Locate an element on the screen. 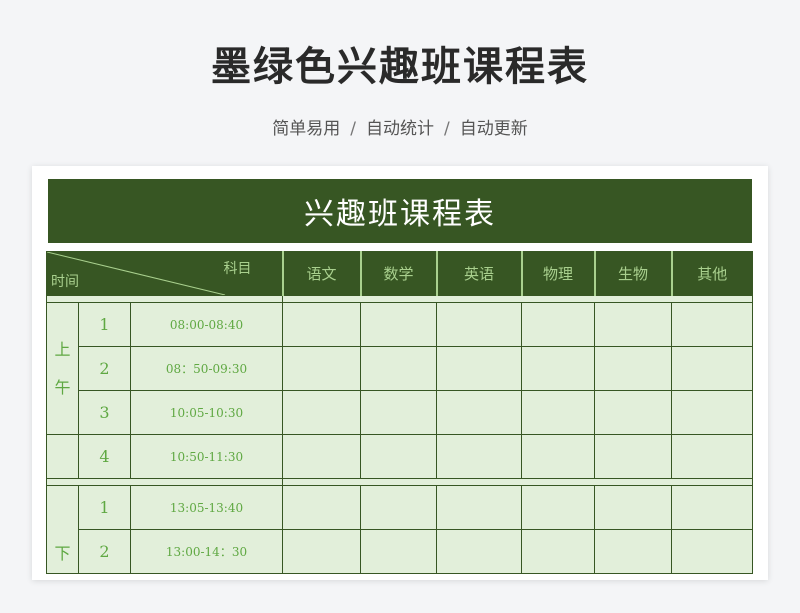 This screenshot has height=613, width=800. period-time: 13:00-14：30 is located at coordinates (206, 551).